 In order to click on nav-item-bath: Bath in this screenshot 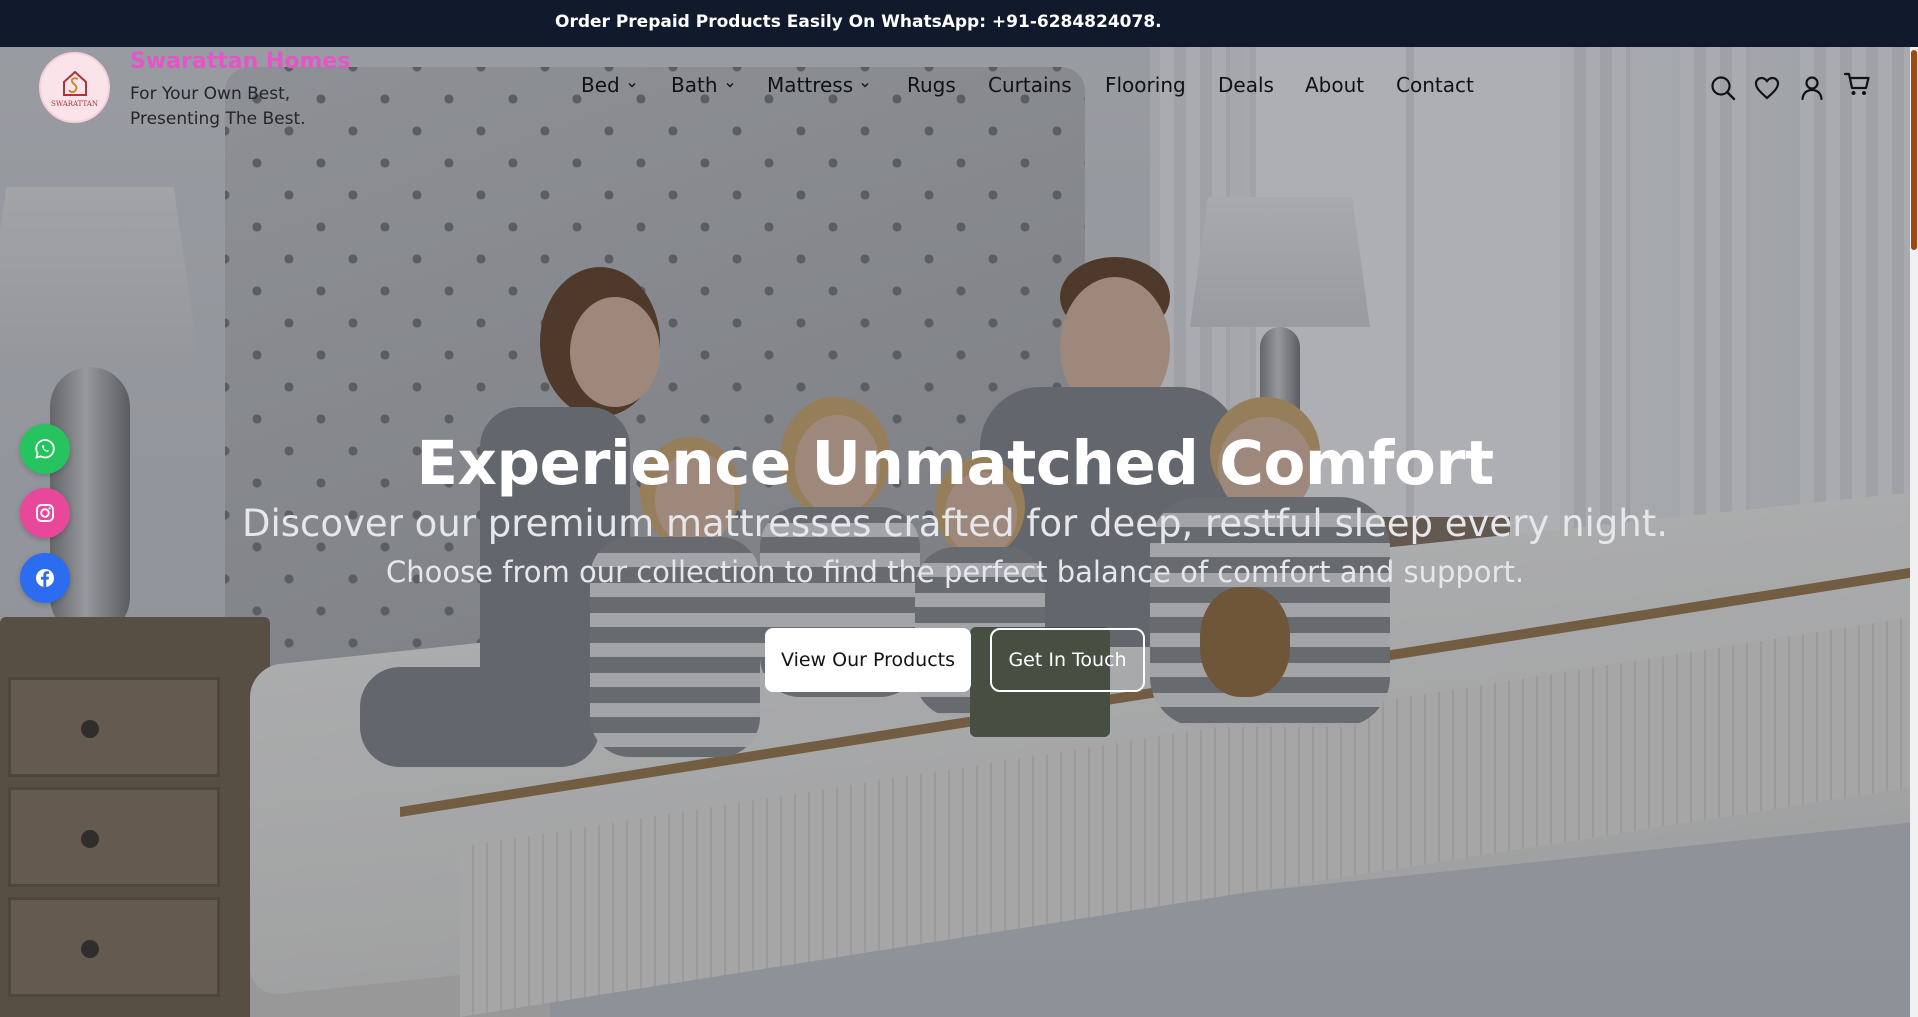, I will do `click(703, 85)`.